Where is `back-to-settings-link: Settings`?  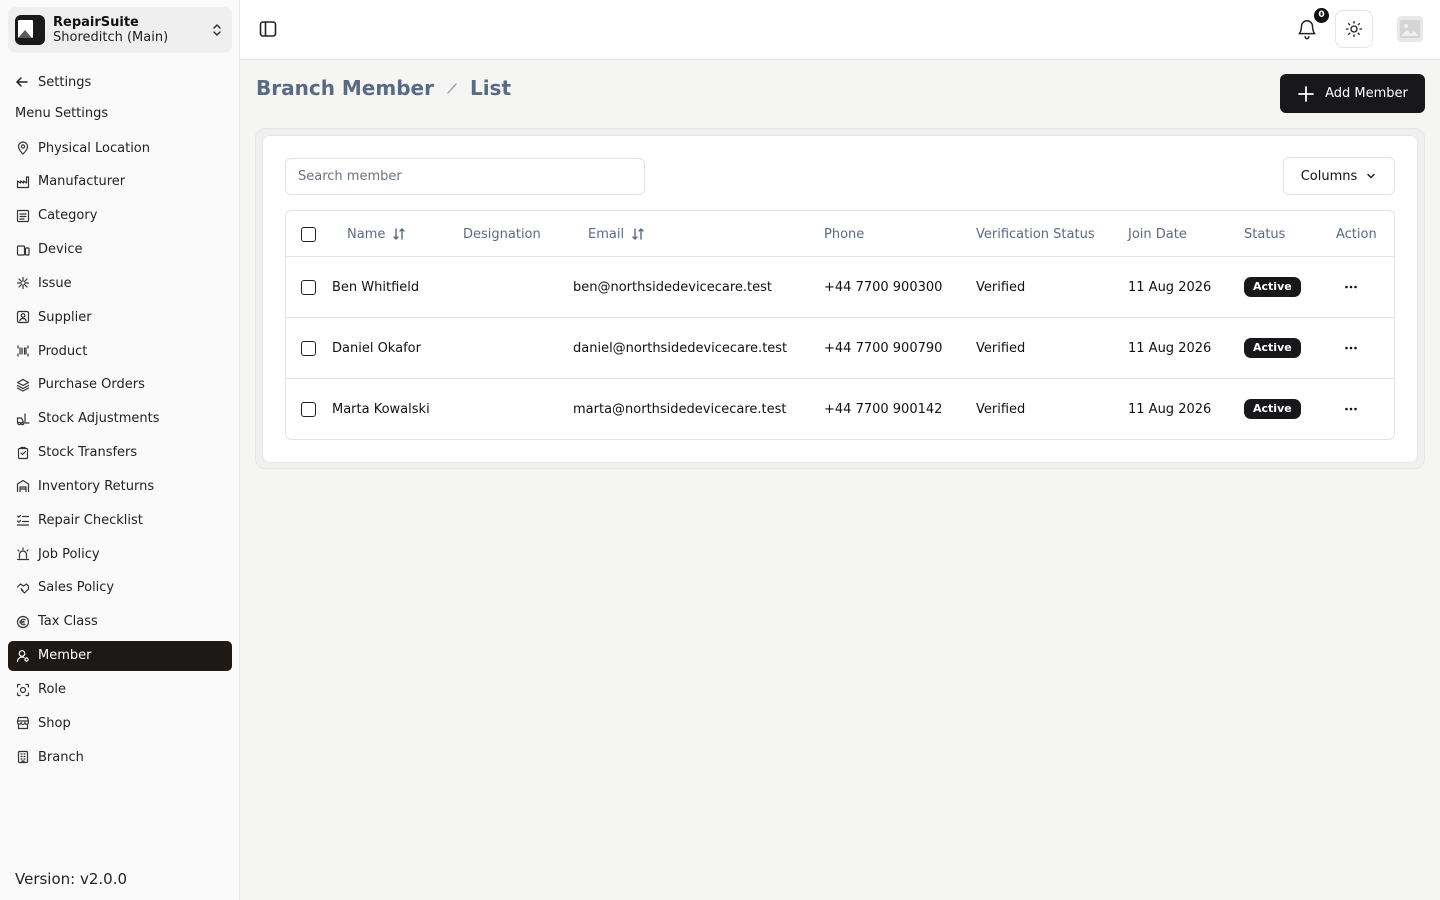
back-to-settings-link: Settings is located at coordinates (53, 82).